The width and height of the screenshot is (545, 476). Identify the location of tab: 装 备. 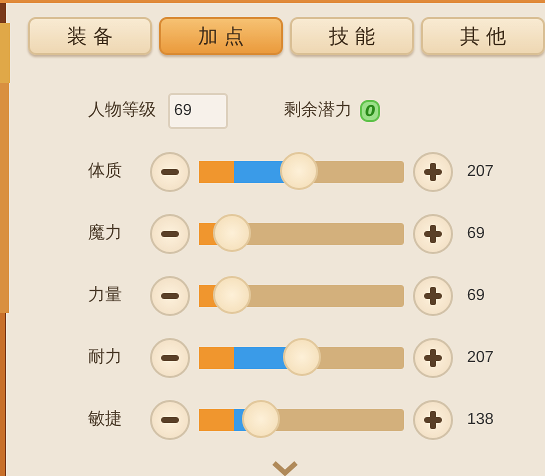
(90, 36).